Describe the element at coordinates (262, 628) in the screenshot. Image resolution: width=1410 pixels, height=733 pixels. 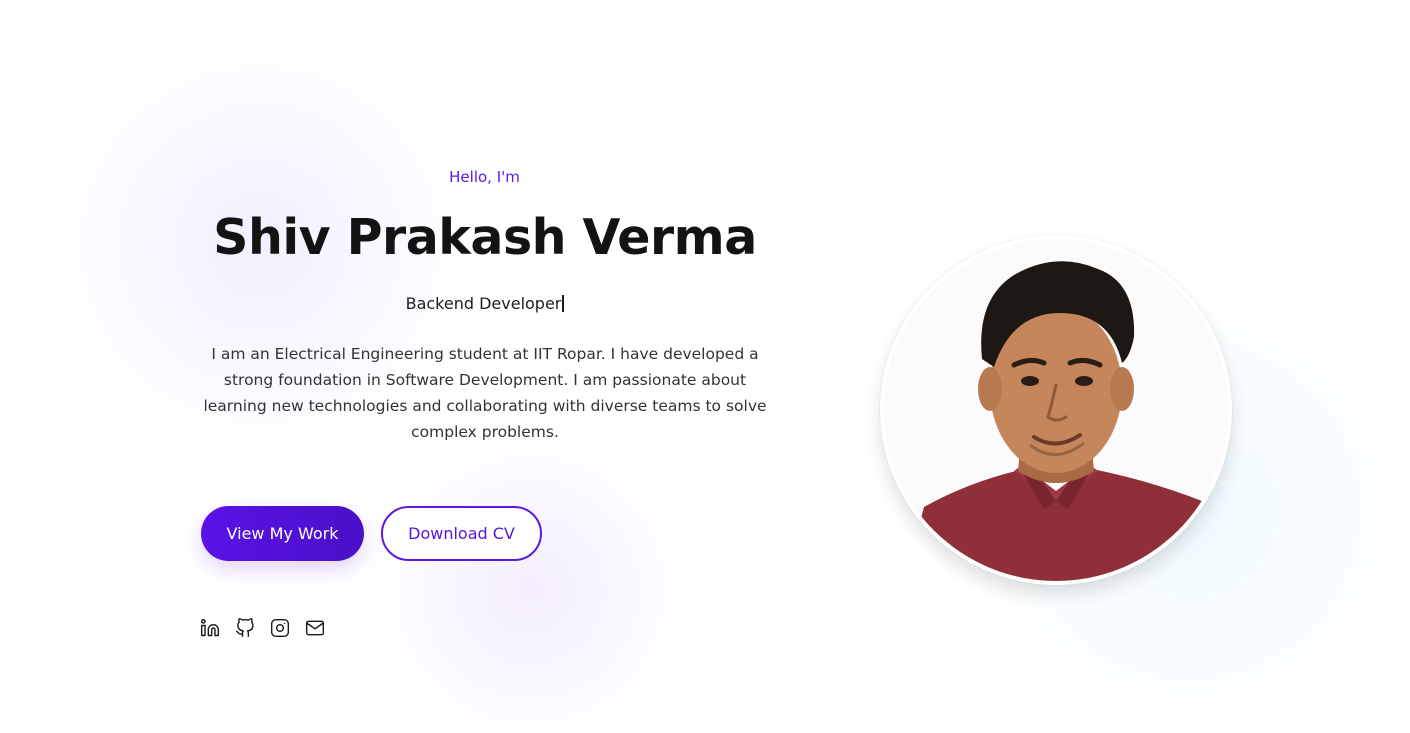
I see `social-links` at that location.